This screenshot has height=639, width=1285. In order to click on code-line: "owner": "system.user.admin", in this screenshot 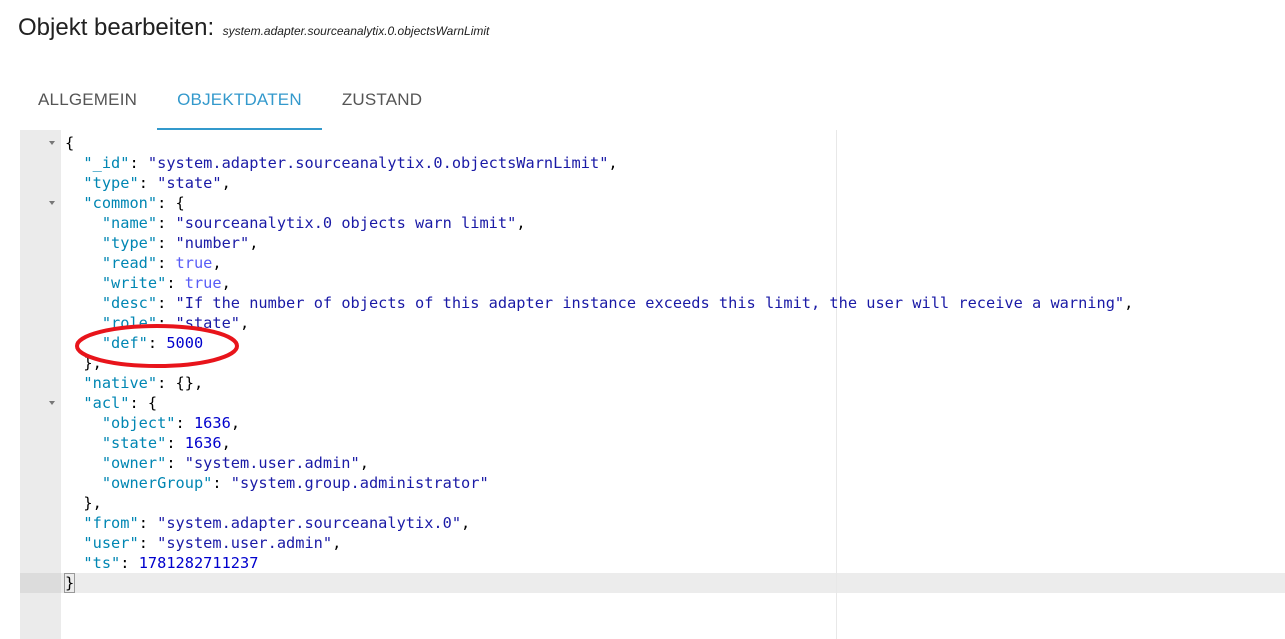, I will do `click(235, 463)`.